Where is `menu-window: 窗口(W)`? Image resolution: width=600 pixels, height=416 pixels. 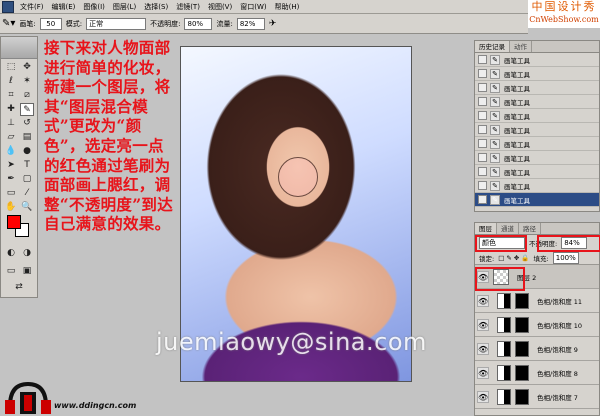 menu-window: 窗口(W) is located at coordinates (253, 7).